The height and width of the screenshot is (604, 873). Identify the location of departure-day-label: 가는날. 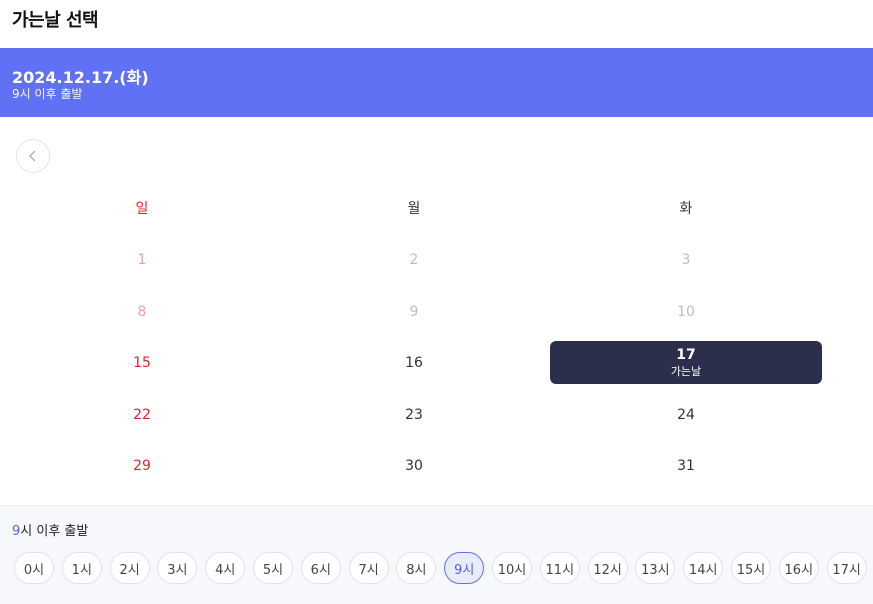
(686, 371).